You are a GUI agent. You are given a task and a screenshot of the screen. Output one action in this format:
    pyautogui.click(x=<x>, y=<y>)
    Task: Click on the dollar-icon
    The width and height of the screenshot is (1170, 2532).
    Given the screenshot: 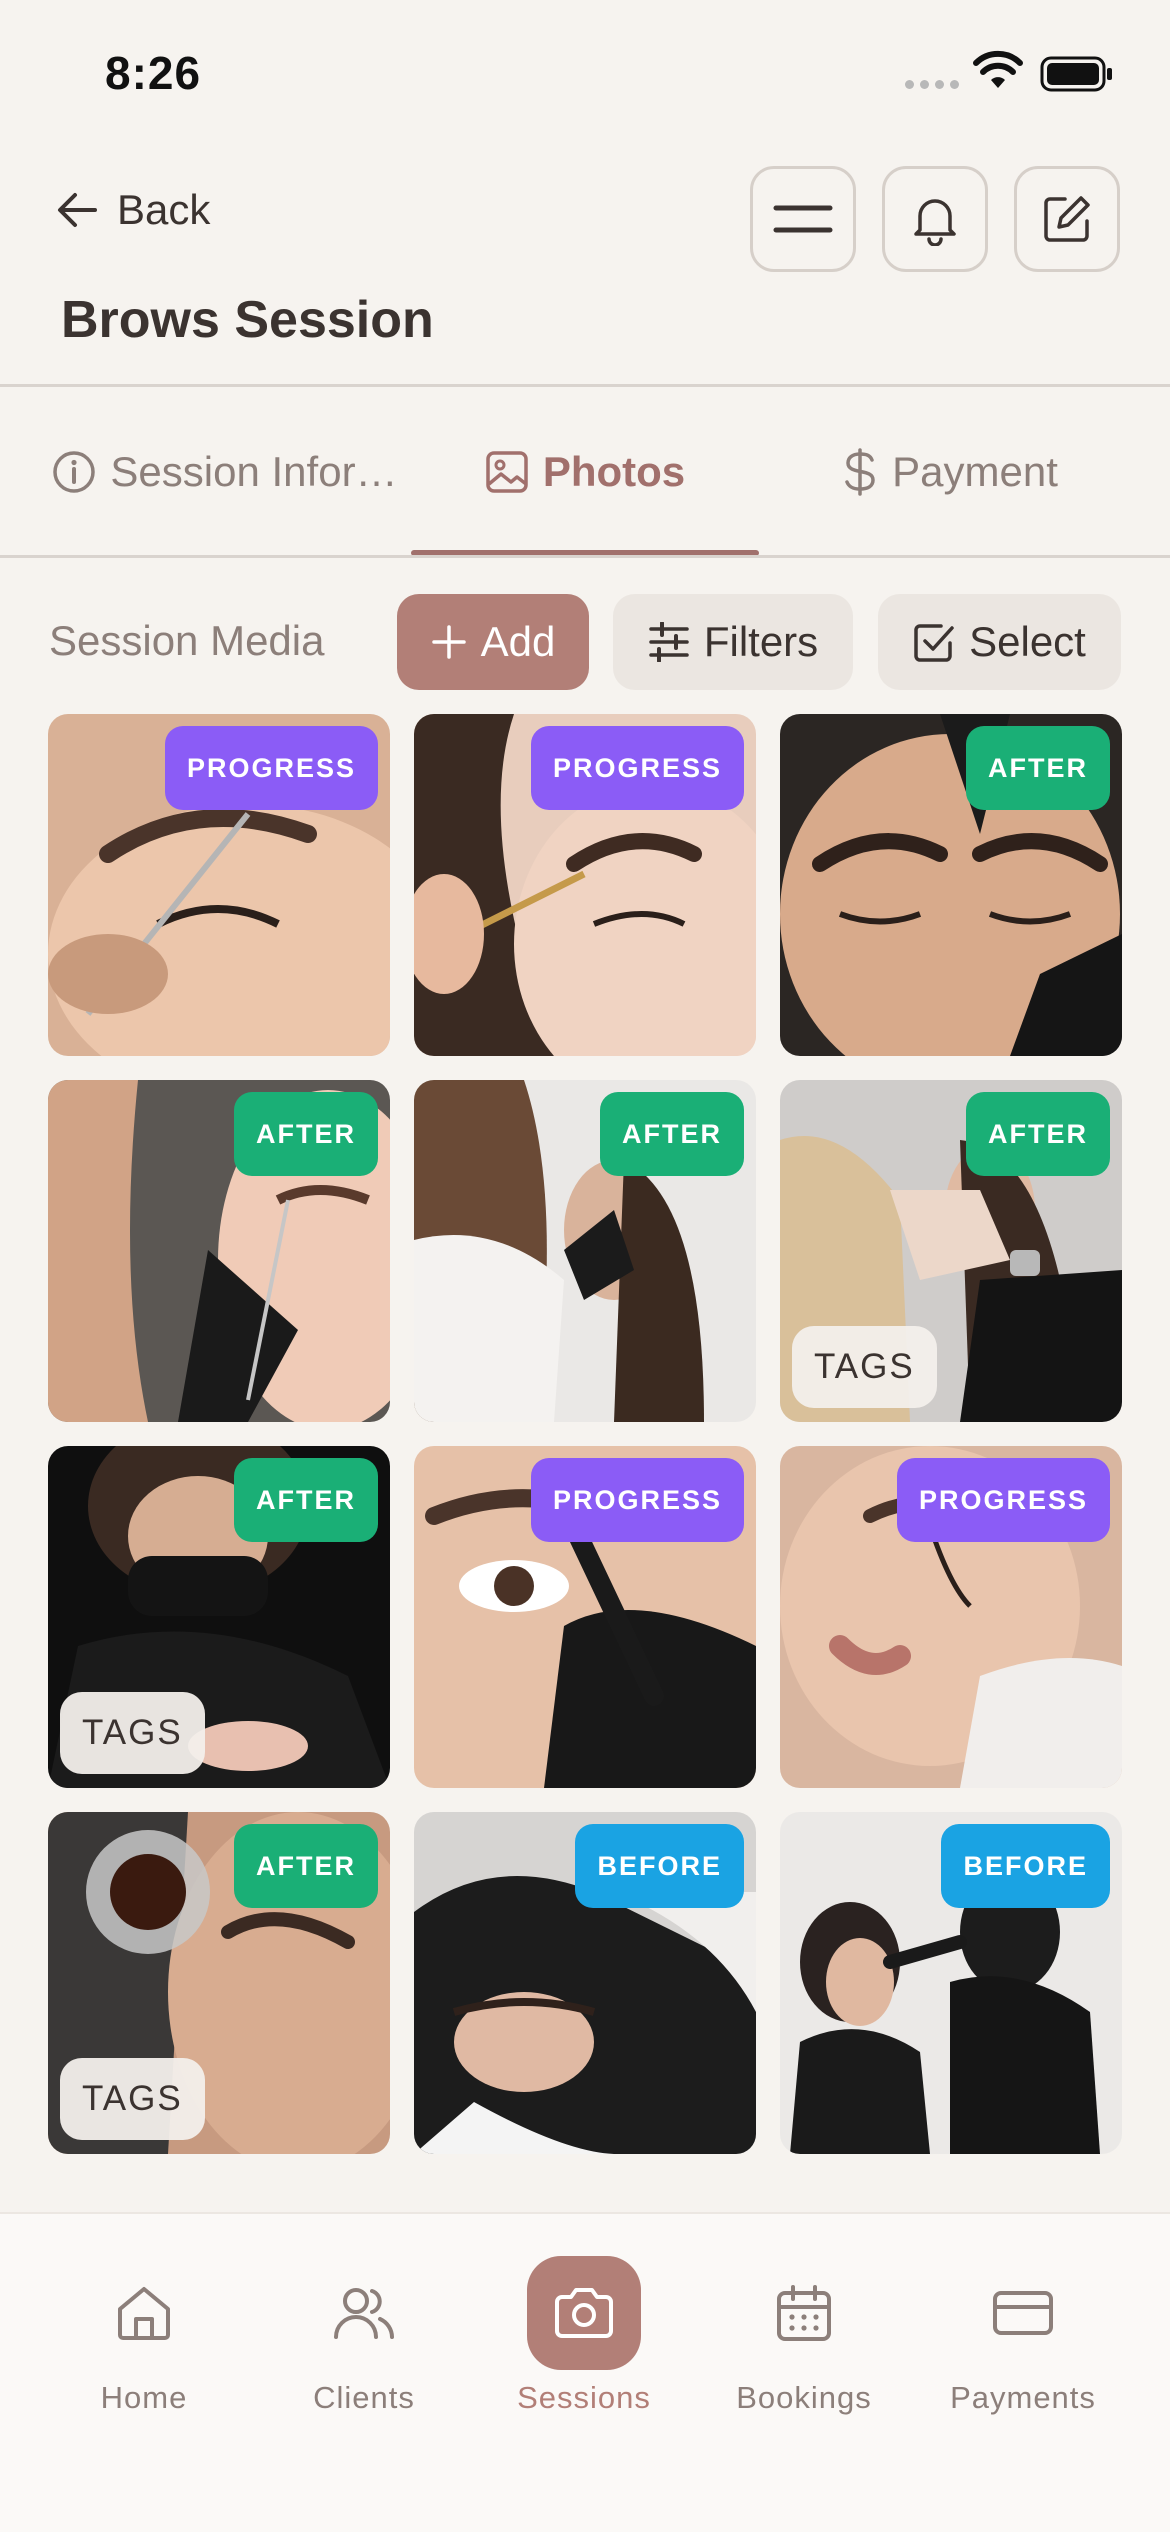 What is the action you would take?
    pyautogui.click(x=860, y=472)
    